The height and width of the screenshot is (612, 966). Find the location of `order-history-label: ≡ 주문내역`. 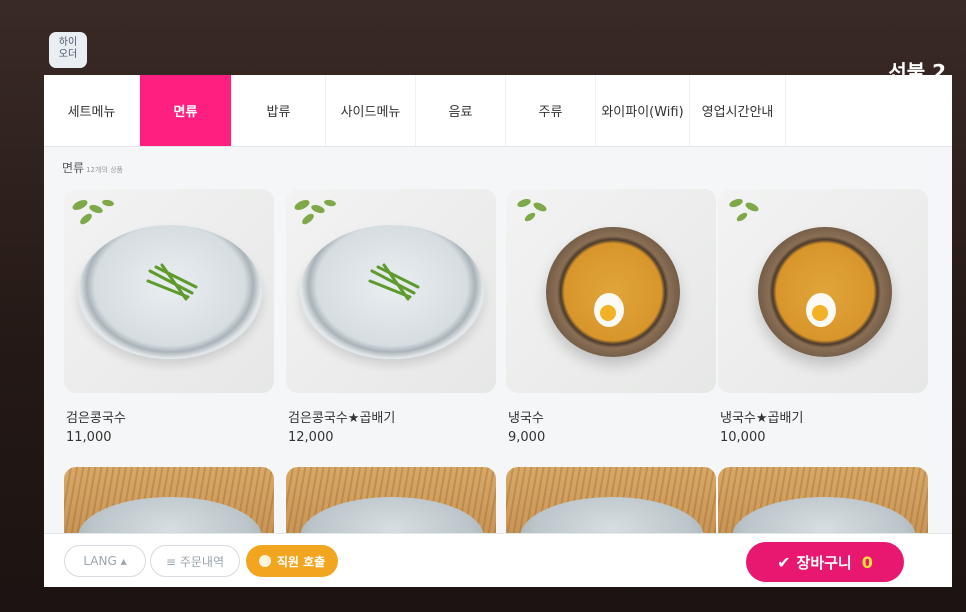

order-history-label: ≡ 주문내역 is located at coordinates (195, 561).